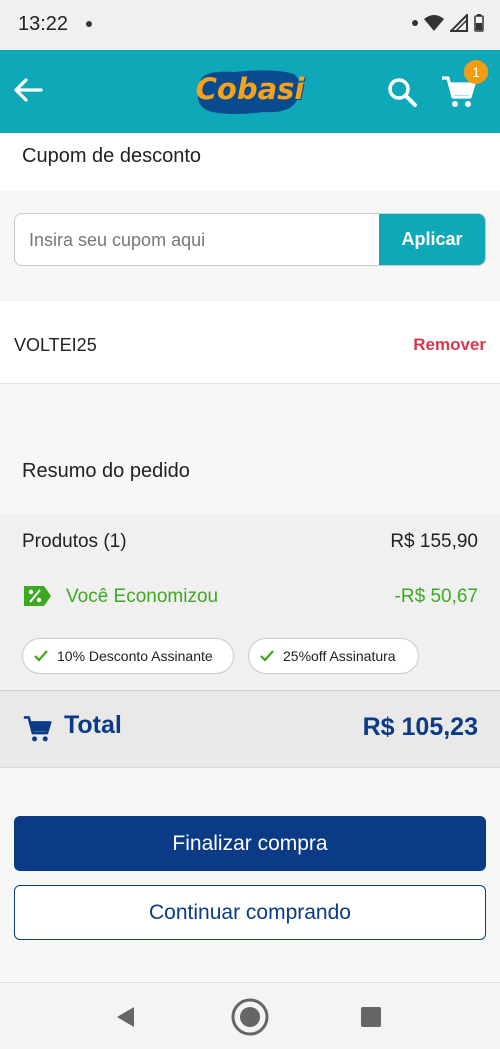  I want to click on coupon-header: Cupom de desconto, so click(250, 162).